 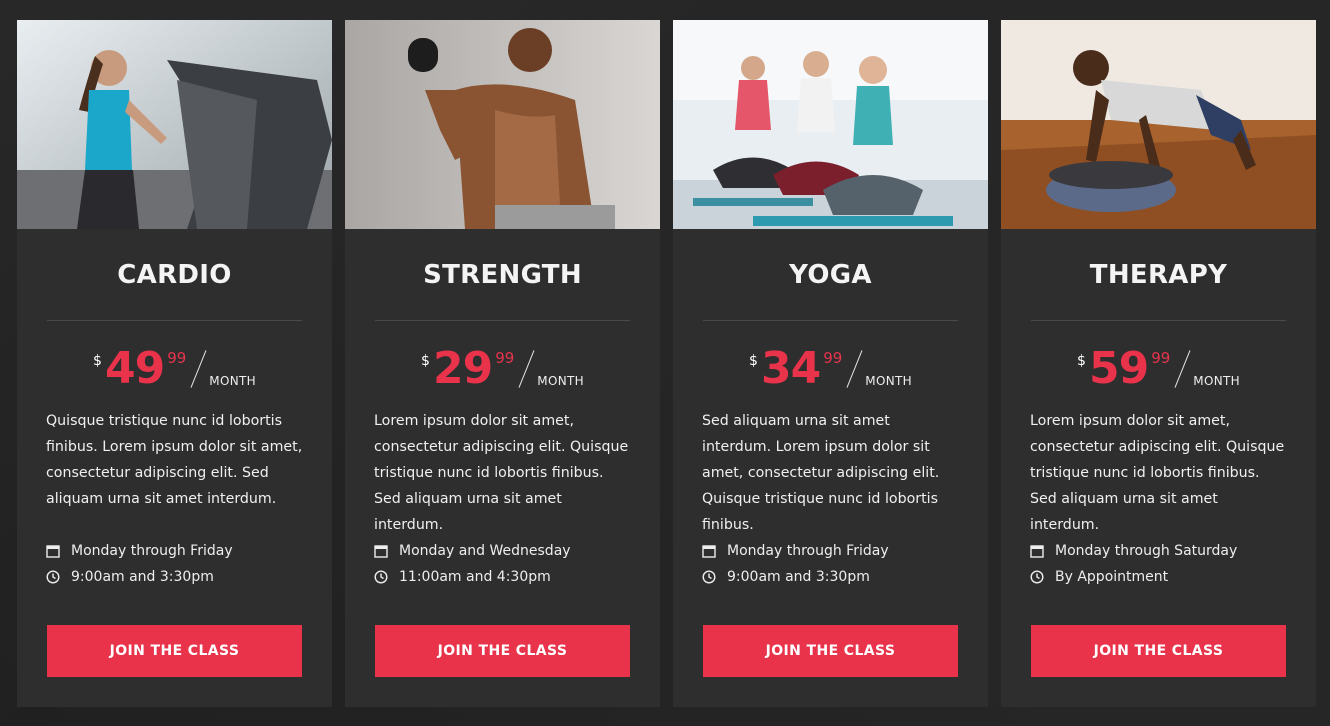 What do you see at coordinates (475, 577) in the screenshot?
I see `schedule-time-text: 11:00am and 4:30pm` at bounding box center [475, 577].